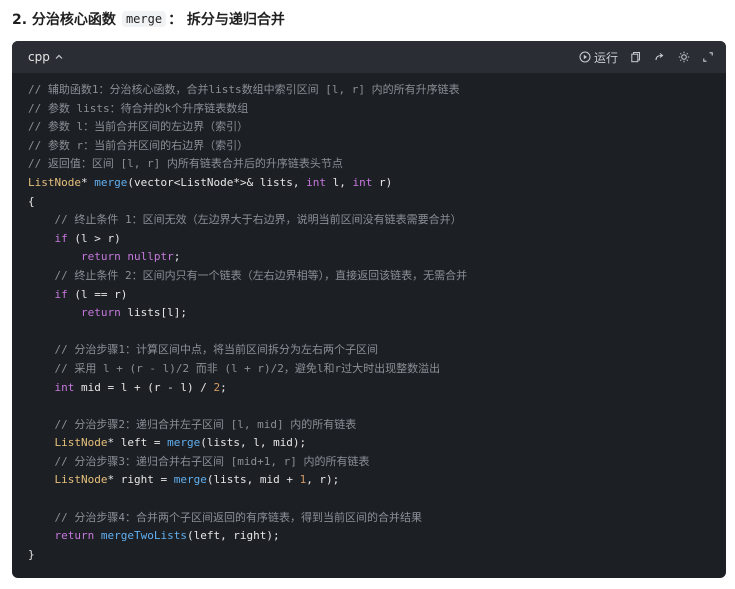  I want to click on expand-icon, so click(708, 57).